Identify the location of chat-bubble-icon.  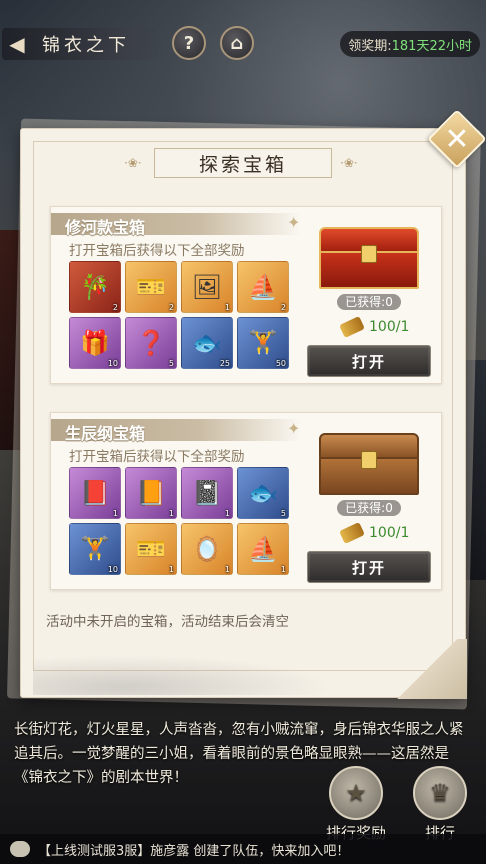
(20, 849).